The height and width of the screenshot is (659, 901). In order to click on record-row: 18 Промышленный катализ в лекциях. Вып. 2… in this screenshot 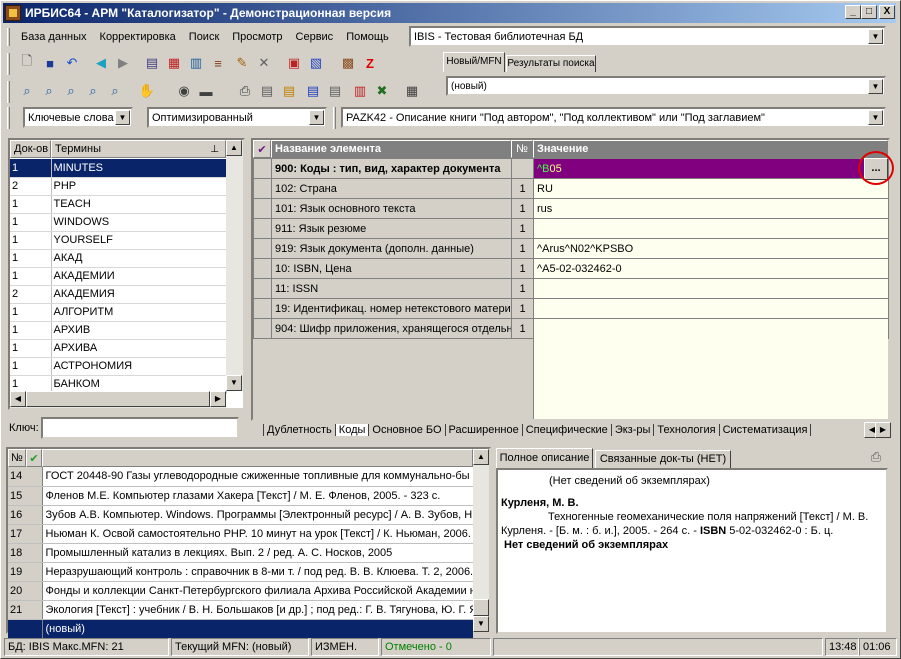, I will do `click(240, 553)`.